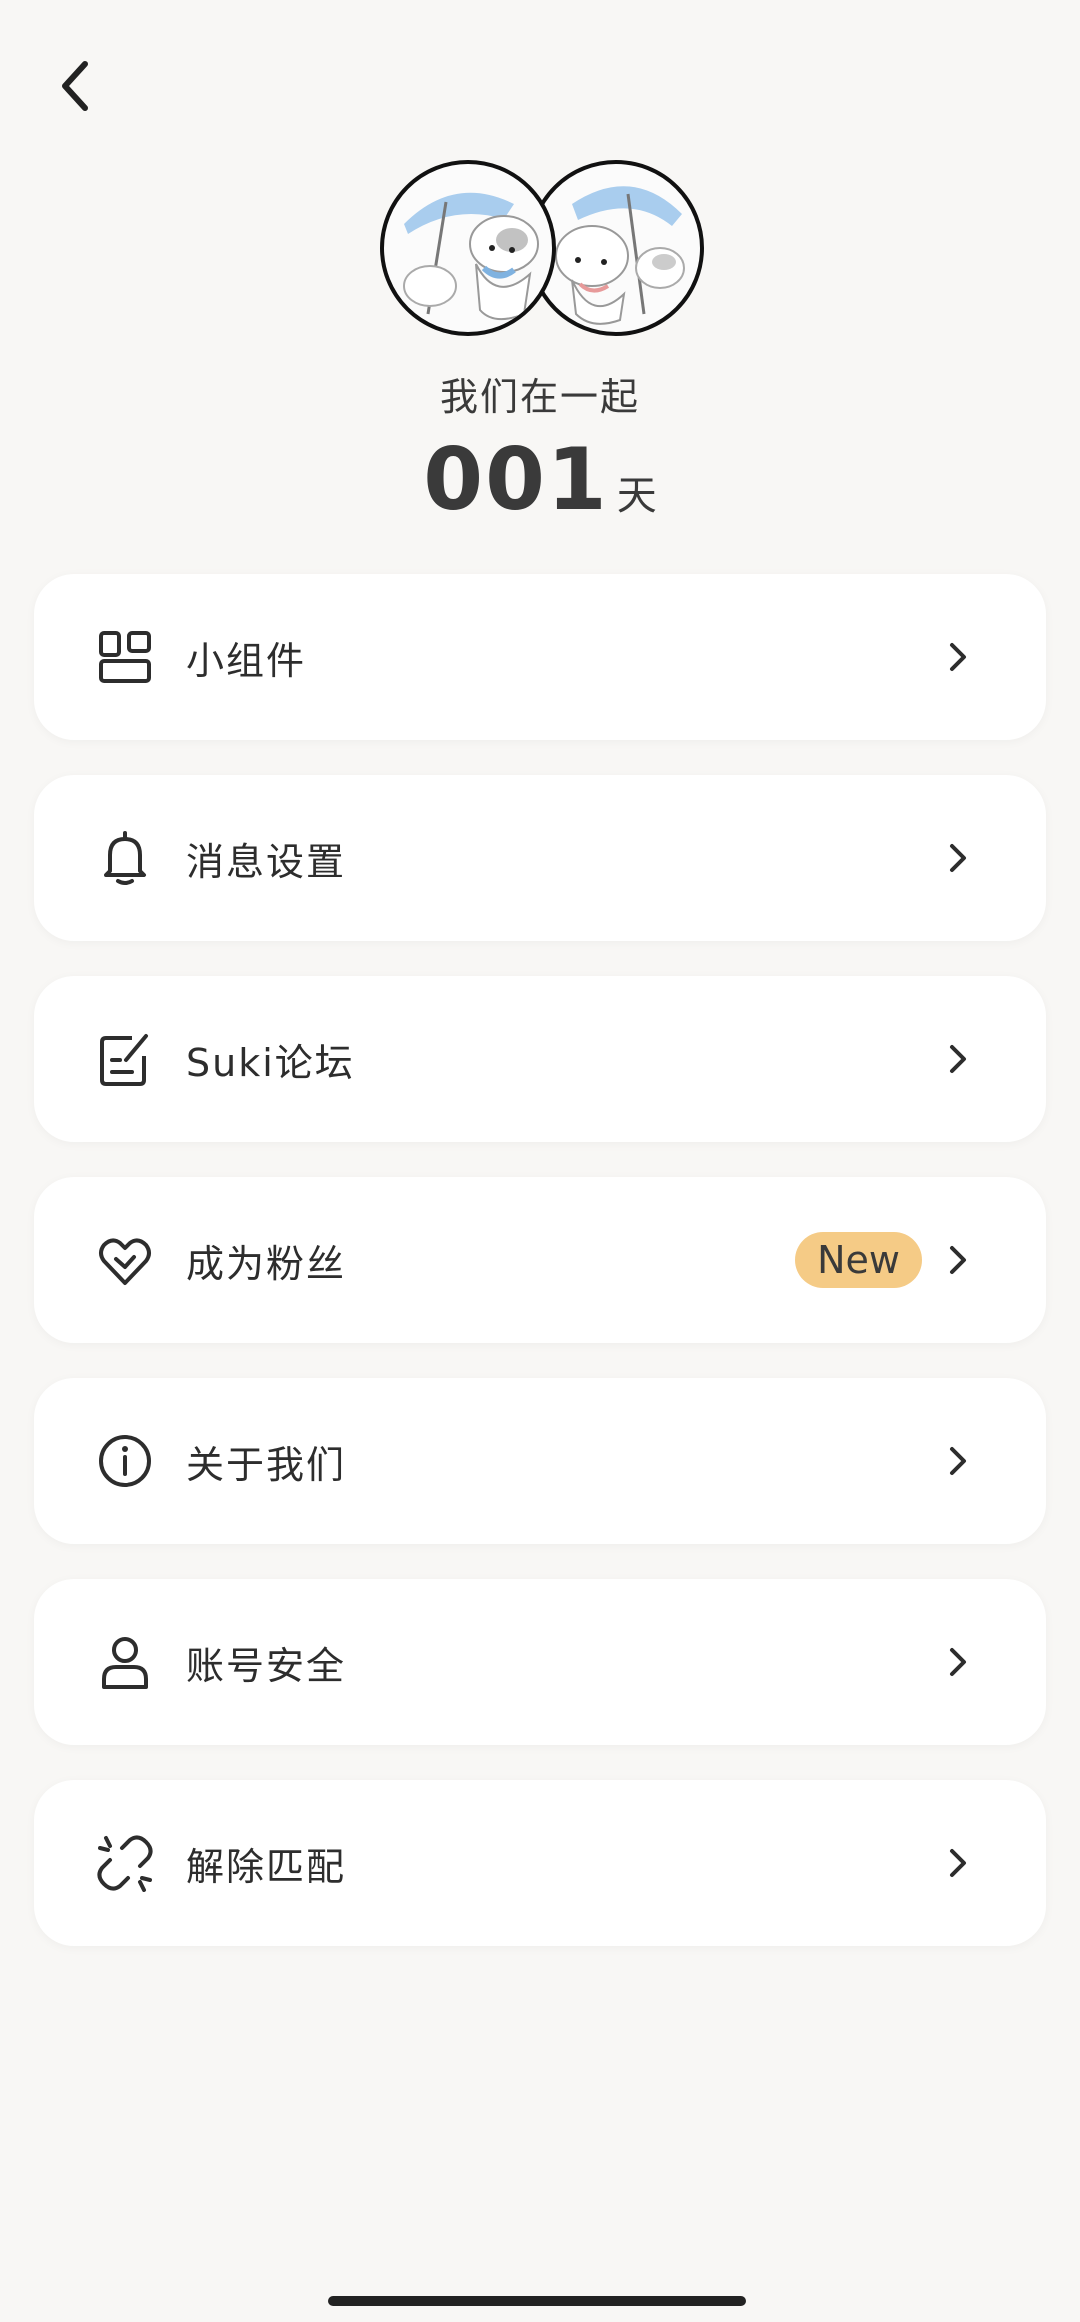 The image size is (1080, 2322). I want to click on days-unit: 天, so click(636, 496).